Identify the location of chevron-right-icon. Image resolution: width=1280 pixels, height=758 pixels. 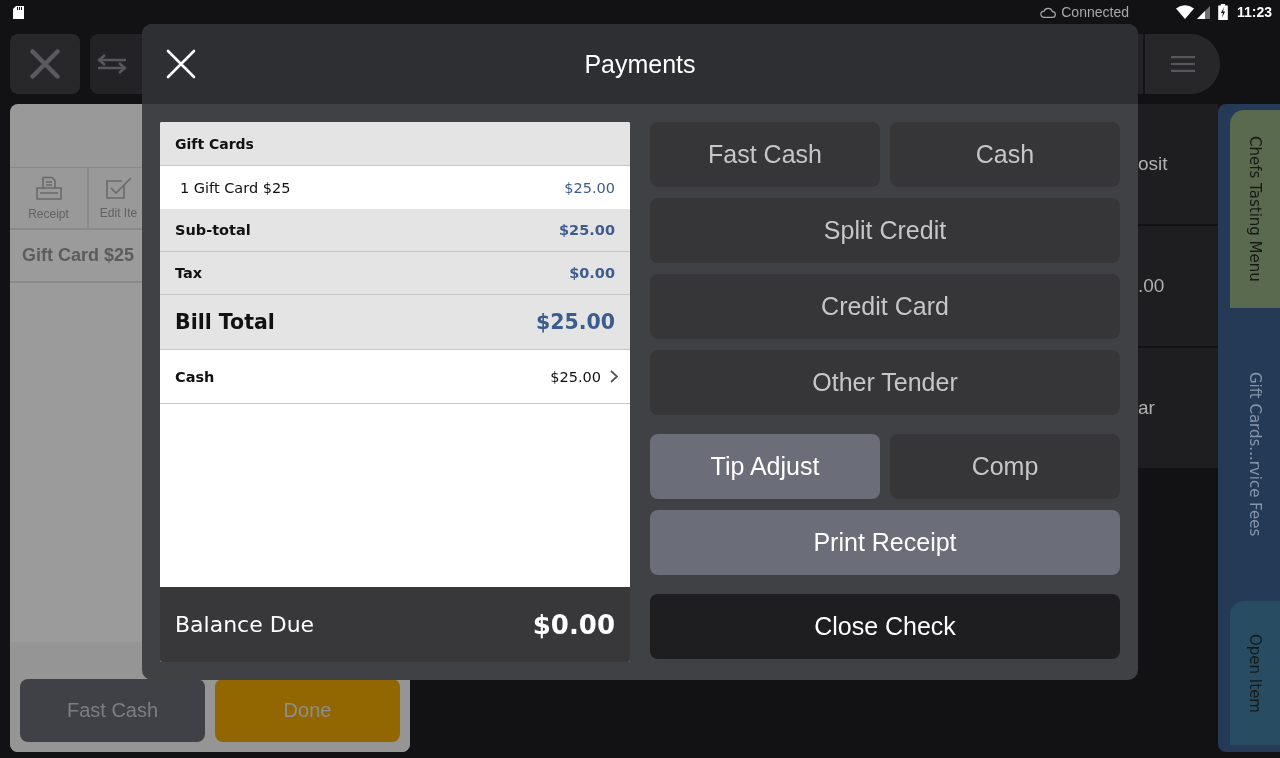
(614, 376).